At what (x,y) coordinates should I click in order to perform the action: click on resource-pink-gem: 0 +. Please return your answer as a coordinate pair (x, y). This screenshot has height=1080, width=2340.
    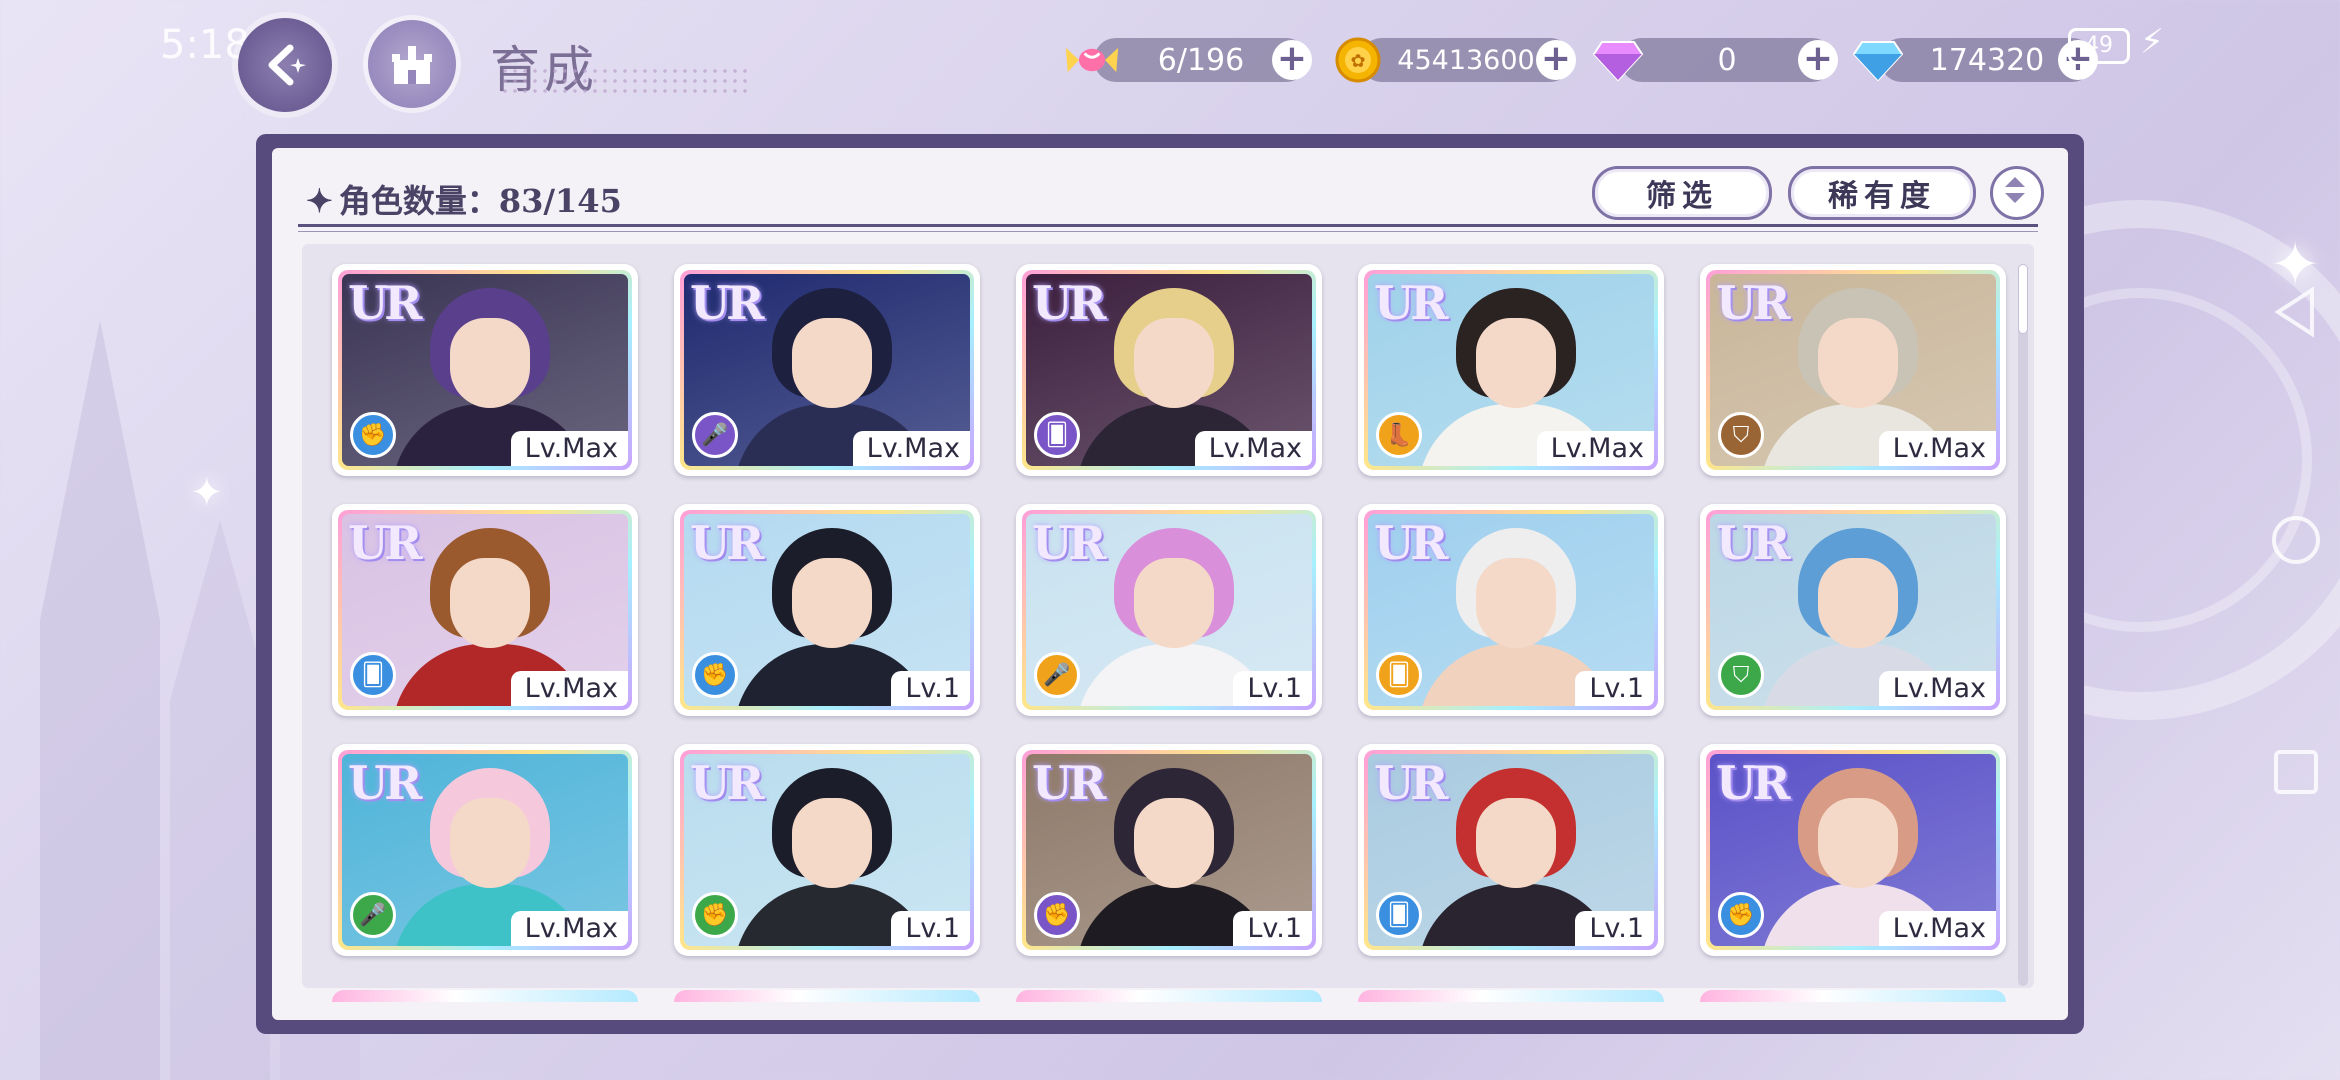
    Looking at the image, I should click on (1715, 60).